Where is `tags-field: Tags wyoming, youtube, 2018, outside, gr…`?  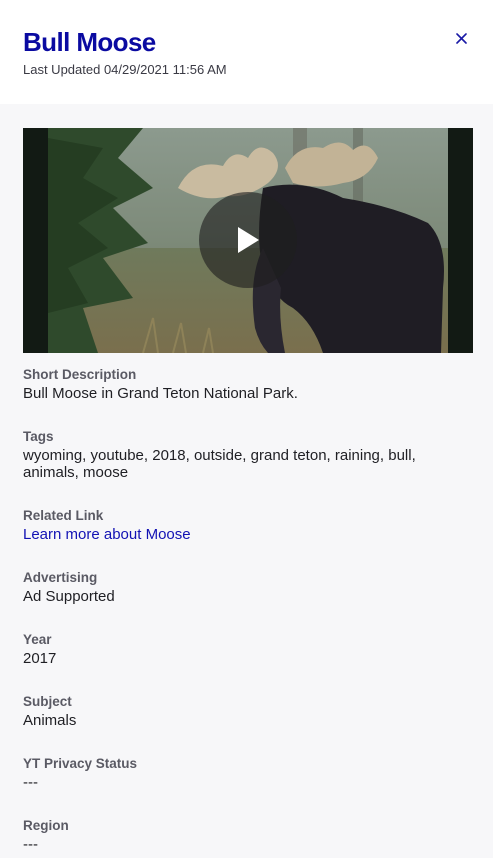
tags-field: Tags wyoming, youtube, 2018, outside, gr… is located at coordinates (243, 454).